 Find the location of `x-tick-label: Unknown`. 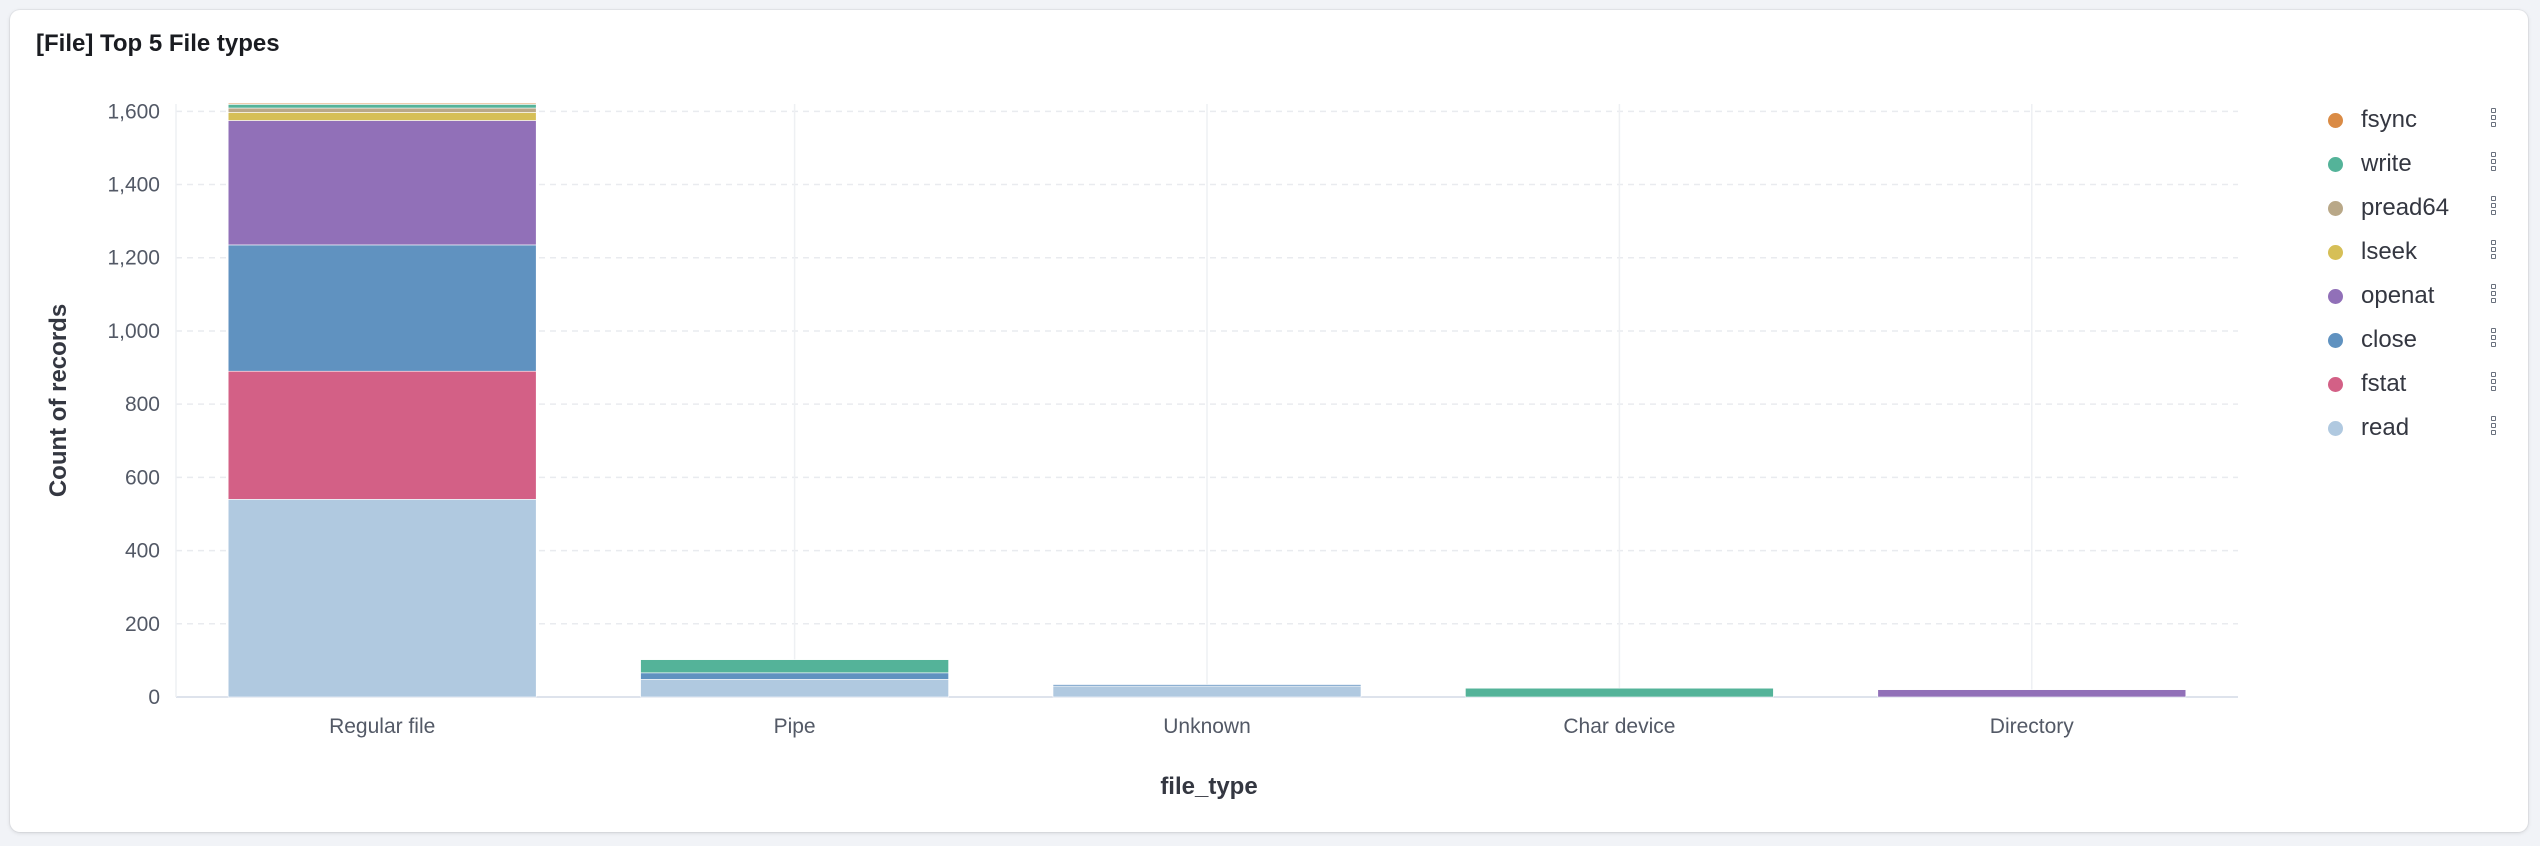

x-tick-label: Unknown is located at coordinates (1207, 726).